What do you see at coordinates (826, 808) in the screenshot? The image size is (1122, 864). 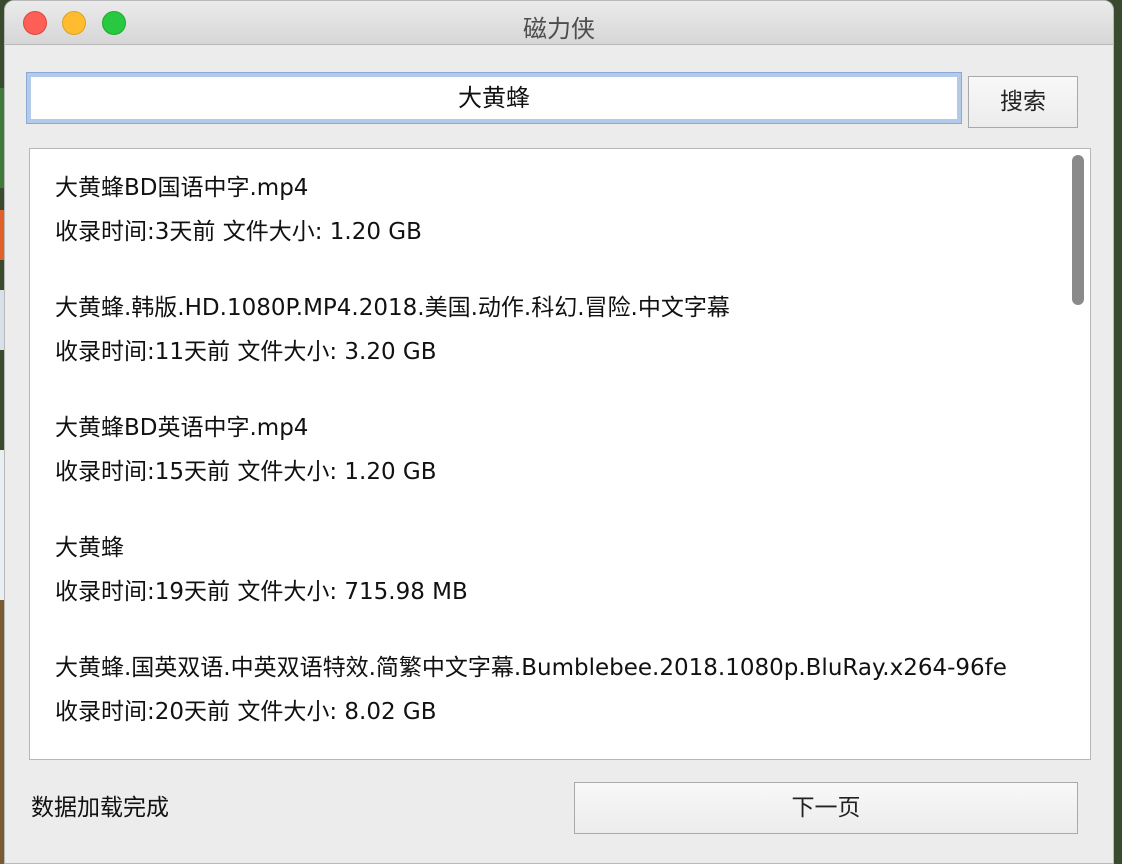 I see `next-page-button: 下一页` at bounding box center [826, 808].